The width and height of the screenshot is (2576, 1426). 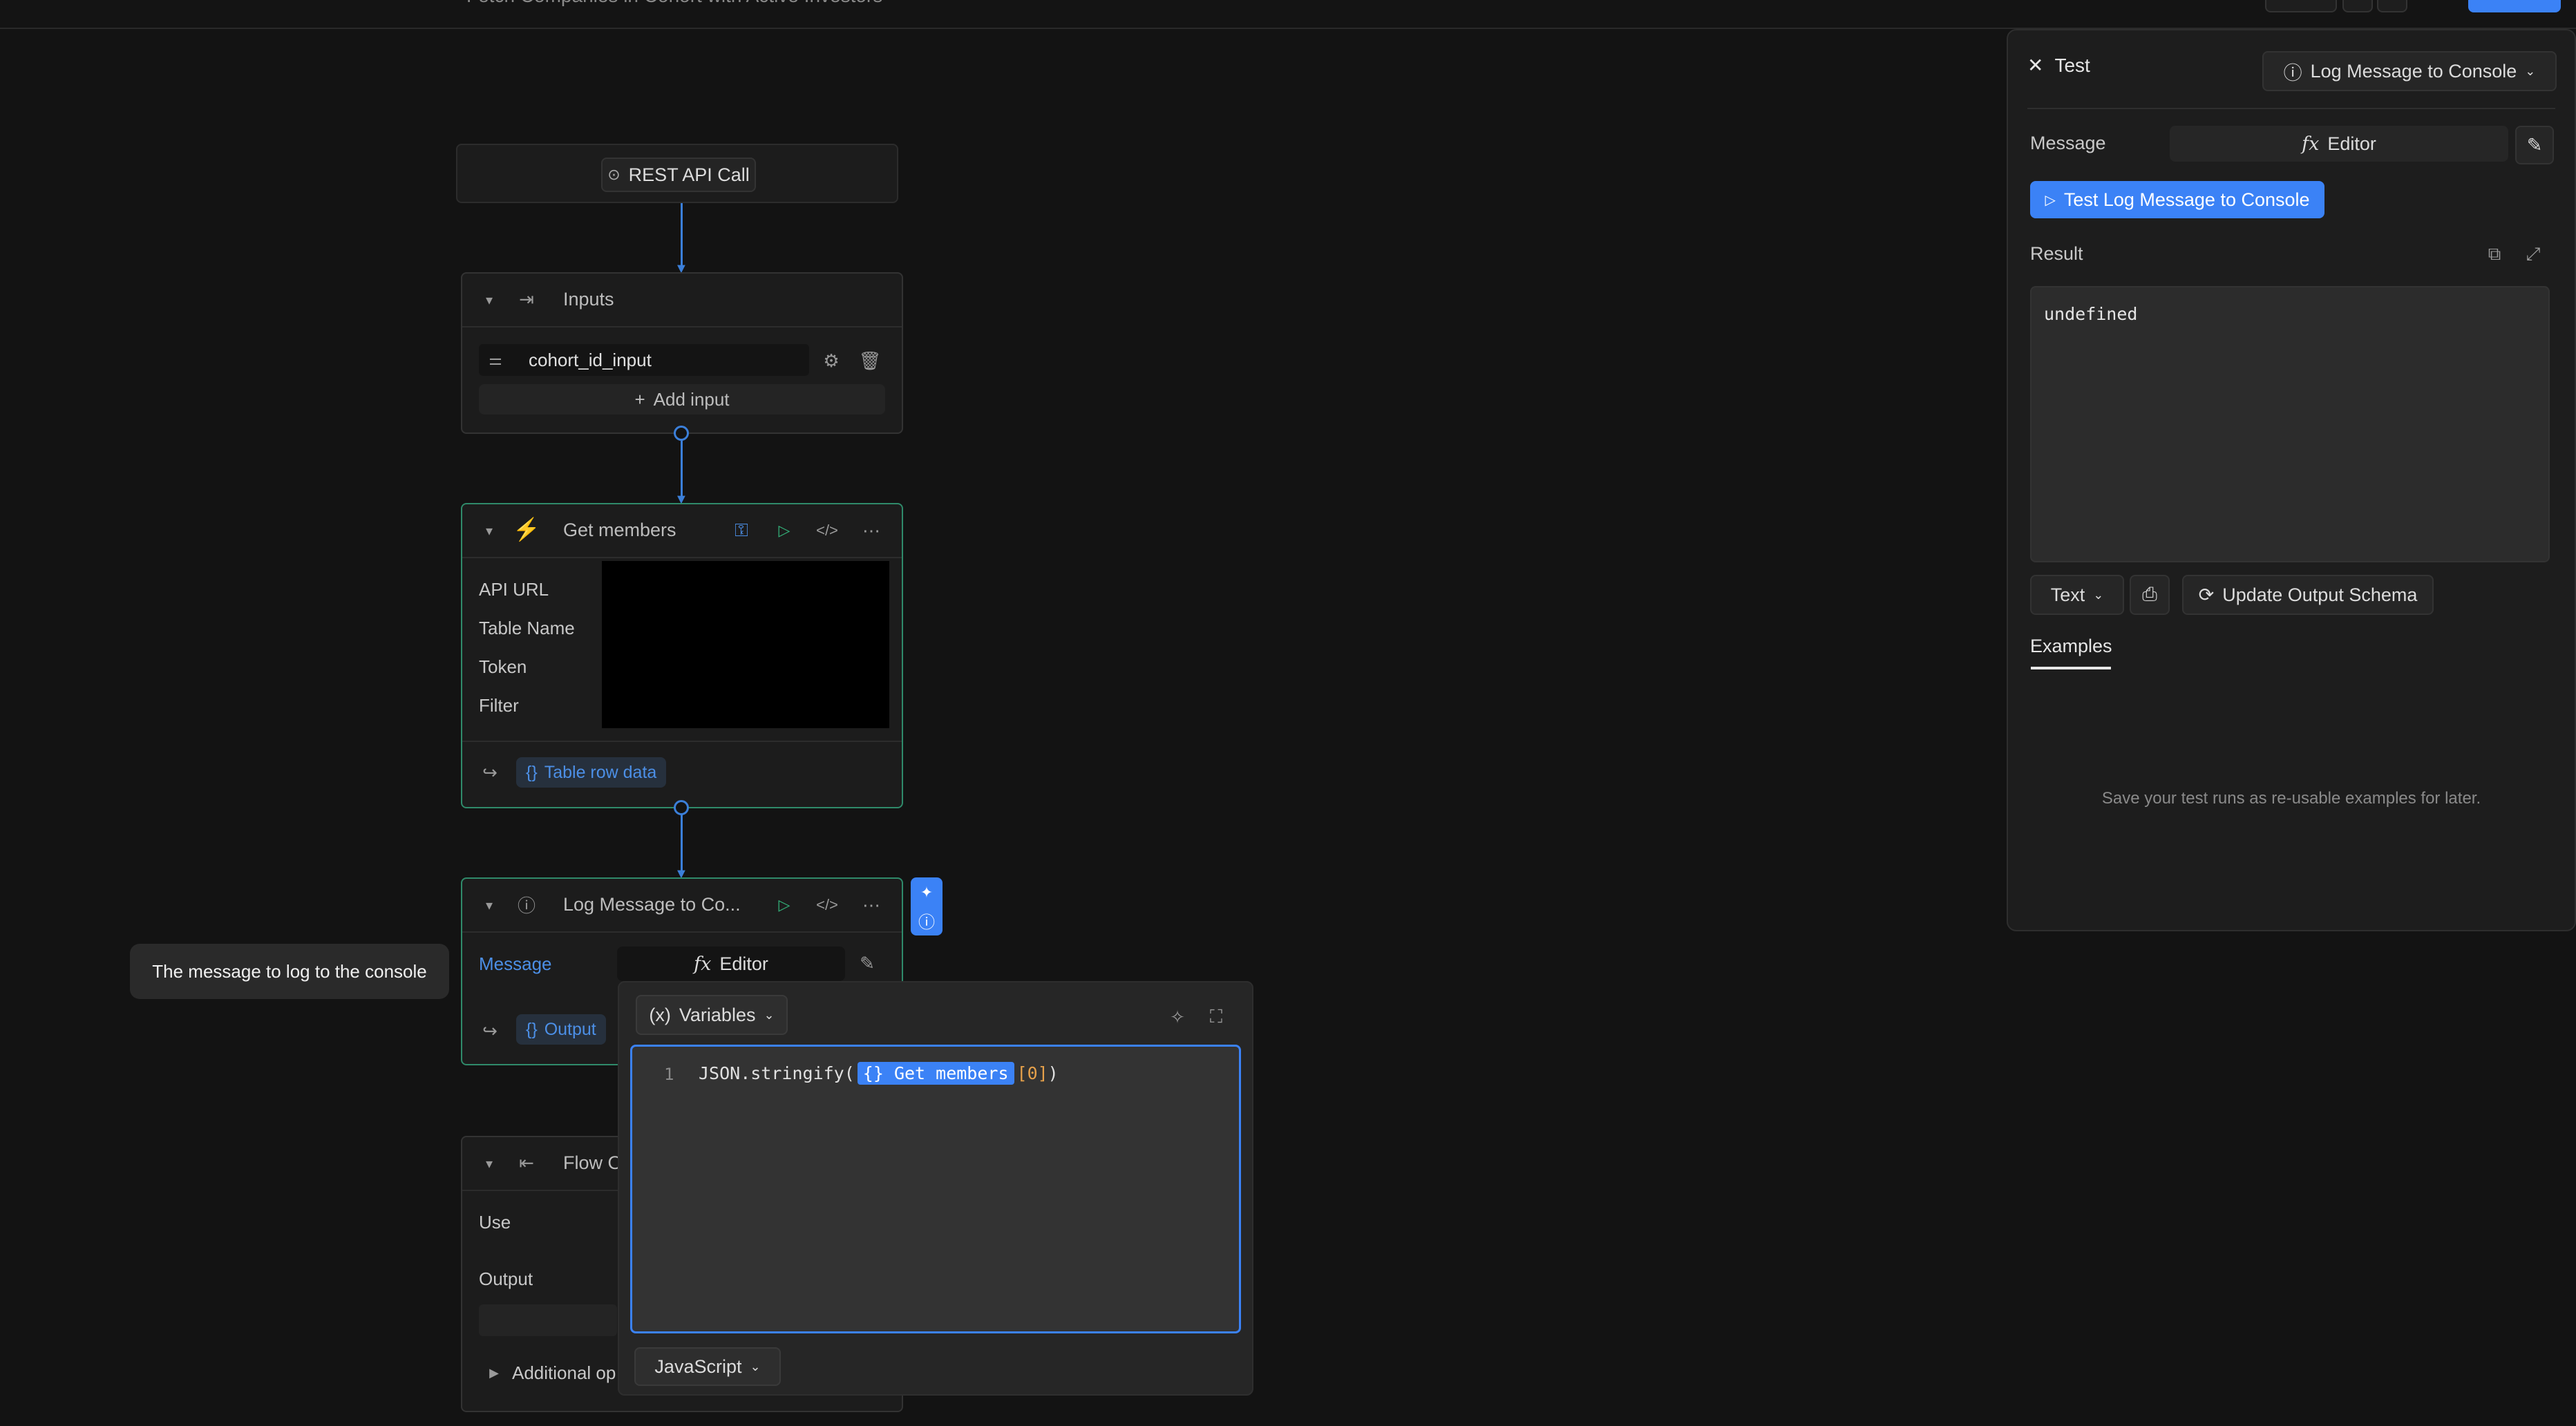 I want to click on step-select-label: Log Message to Console, so click(x=2413, y=71).